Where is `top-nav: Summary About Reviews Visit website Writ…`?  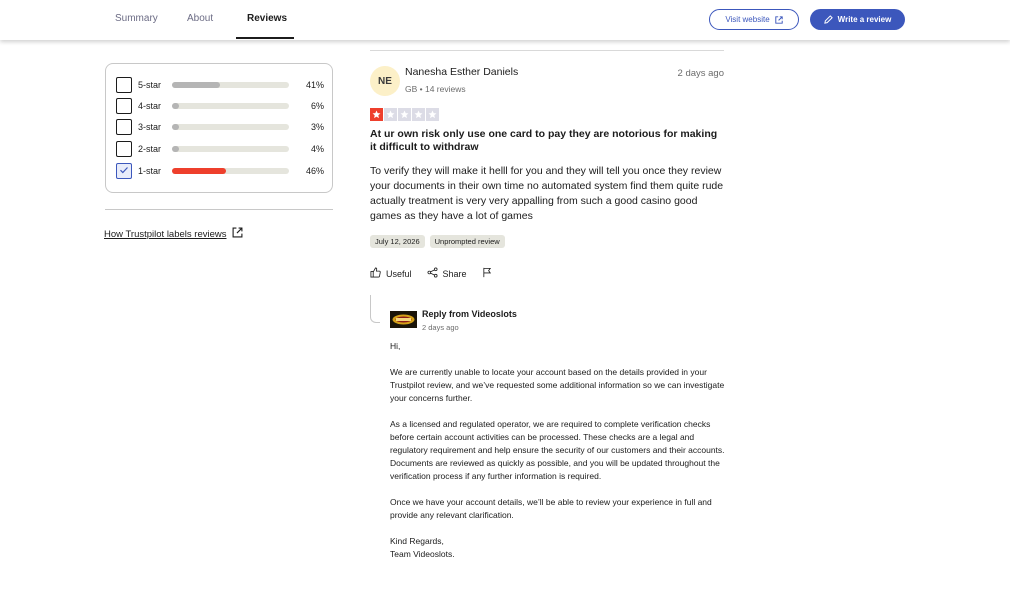
top-nav: Summary About Reviews Visit website Writ… is located at coordinates (505, 20).